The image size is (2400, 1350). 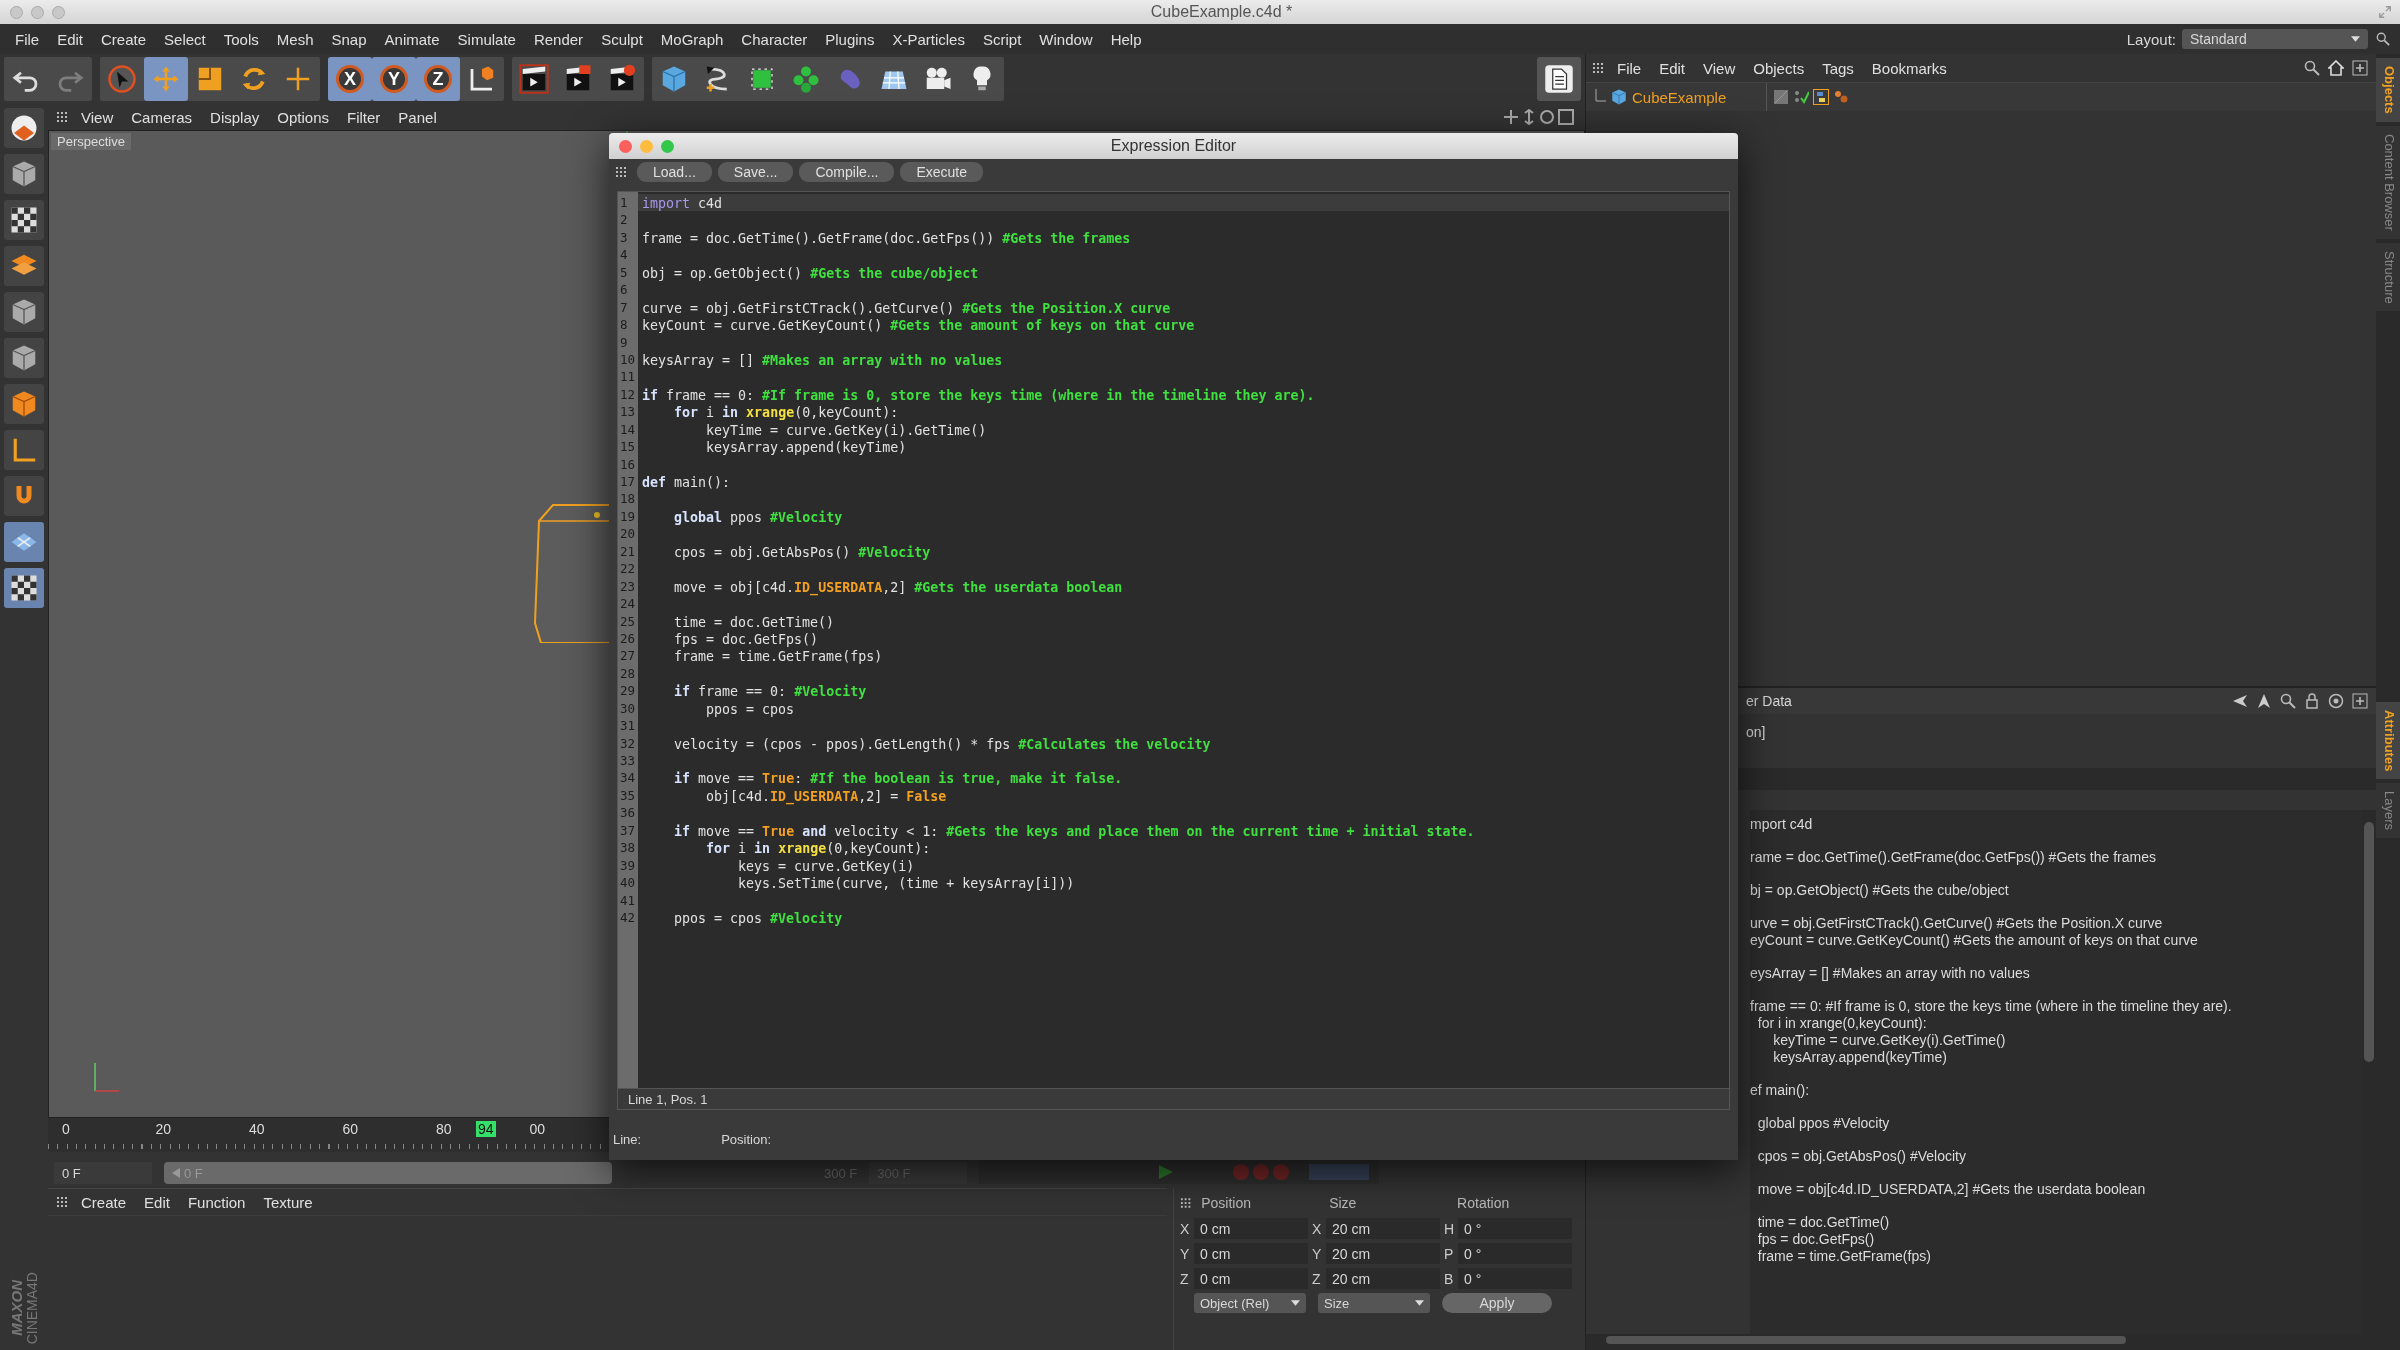 I want to click on view-controls-icon, so click(x=1539, y=117).